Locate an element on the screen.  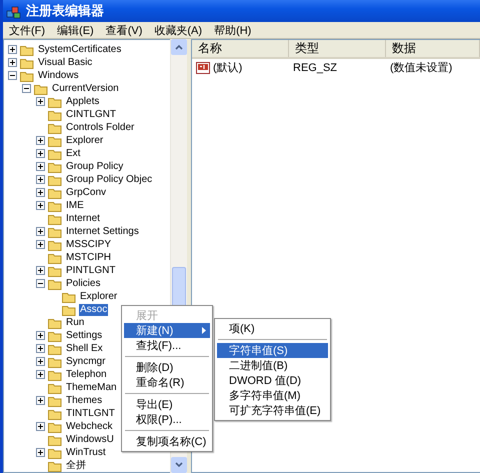
tree-item: CurrentVersion is located at coordinates (85, 88).